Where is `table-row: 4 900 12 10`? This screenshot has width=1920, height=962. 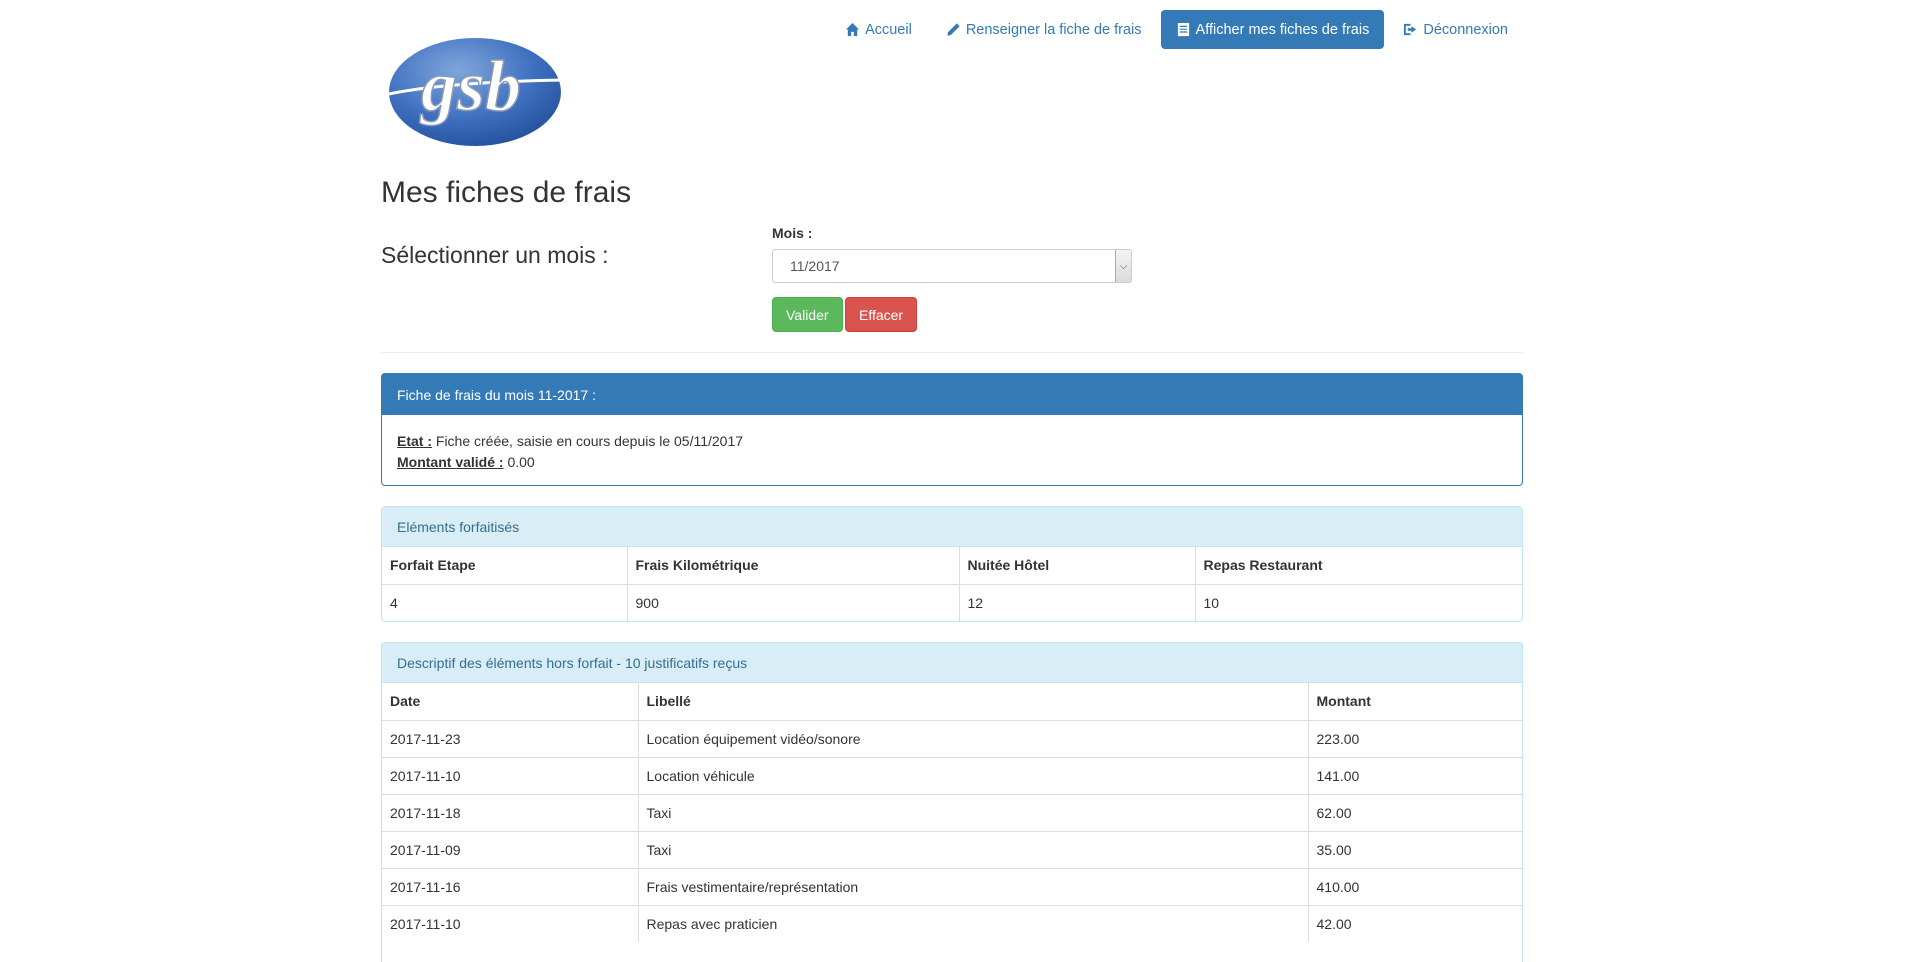
table-row: 4 900 12 10 is located at coordinates (952, 602).